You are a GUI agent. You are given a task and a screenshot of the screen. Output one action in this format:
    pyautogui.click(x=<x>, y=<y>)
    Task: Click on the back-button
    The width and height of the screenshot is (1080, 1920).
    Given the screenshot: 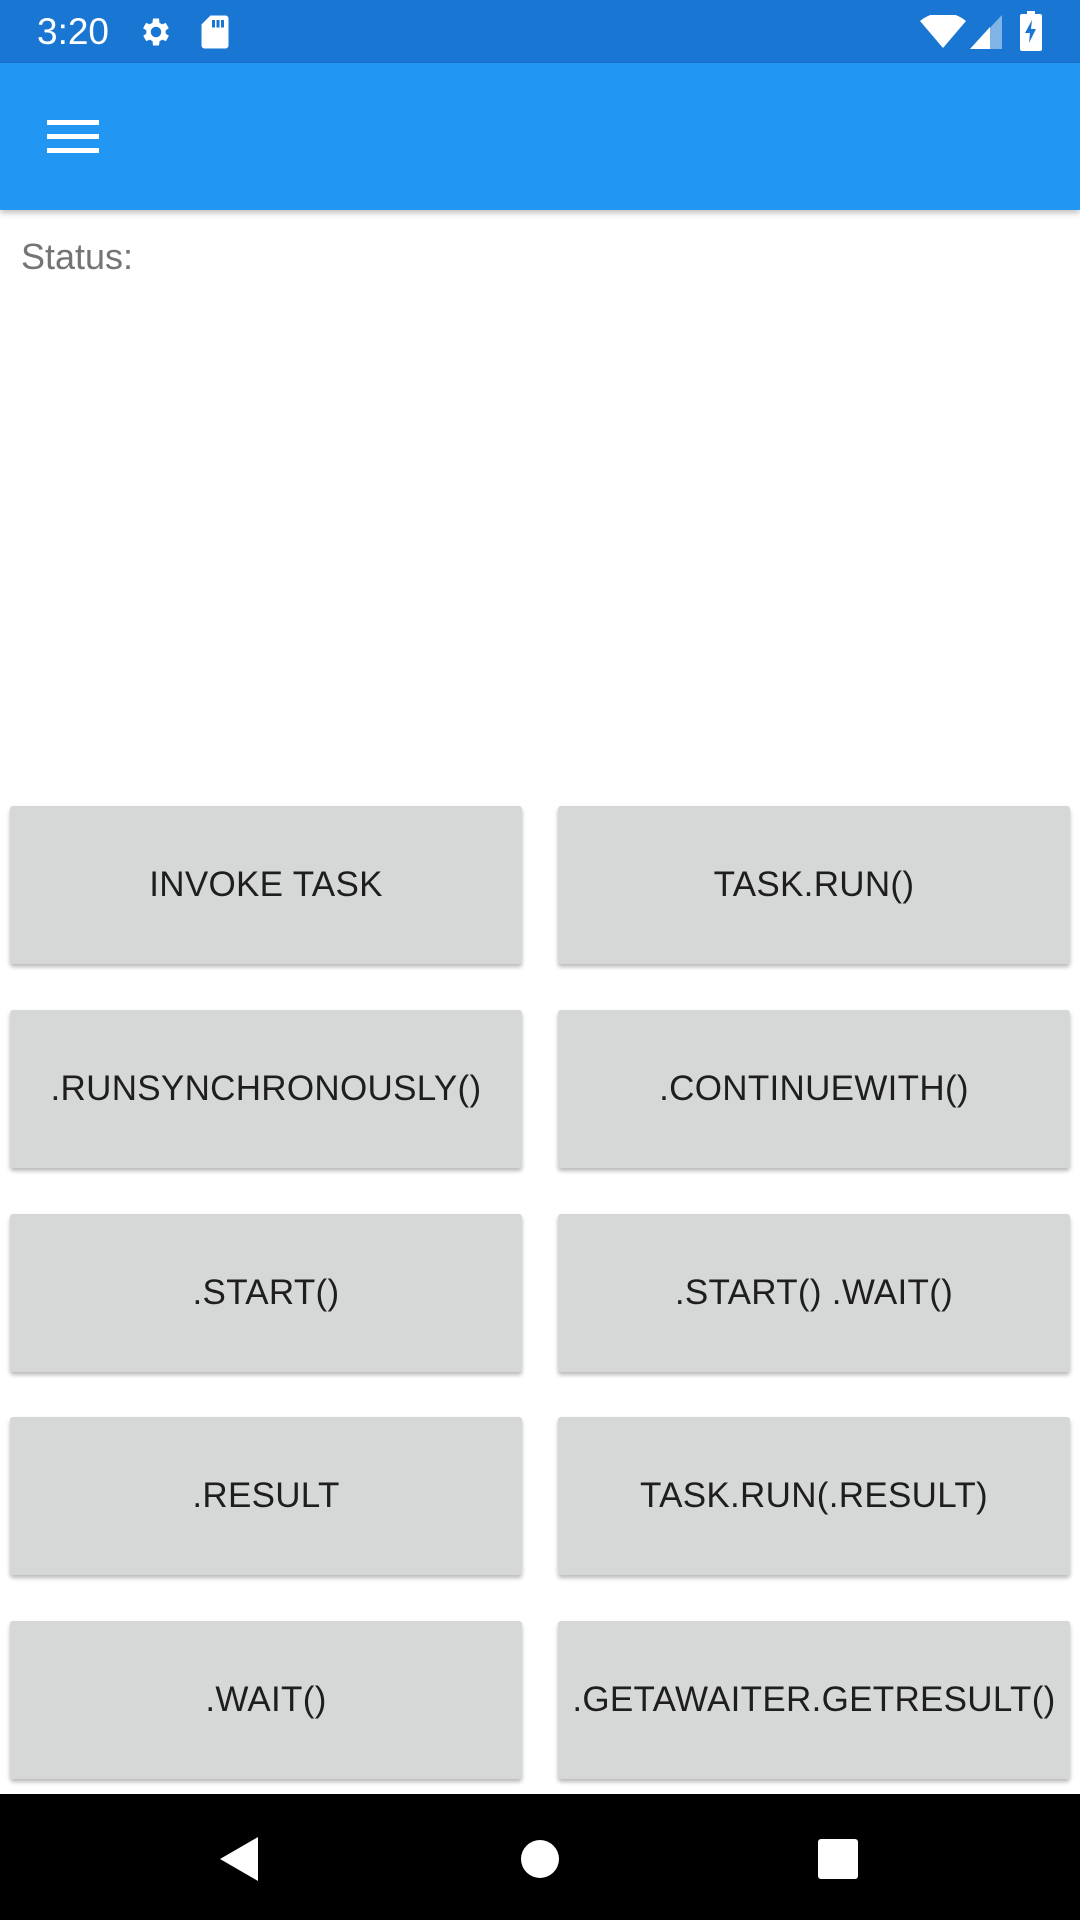 What is the action you would take?
    pyautogui.click(x=240, y=1859)
    